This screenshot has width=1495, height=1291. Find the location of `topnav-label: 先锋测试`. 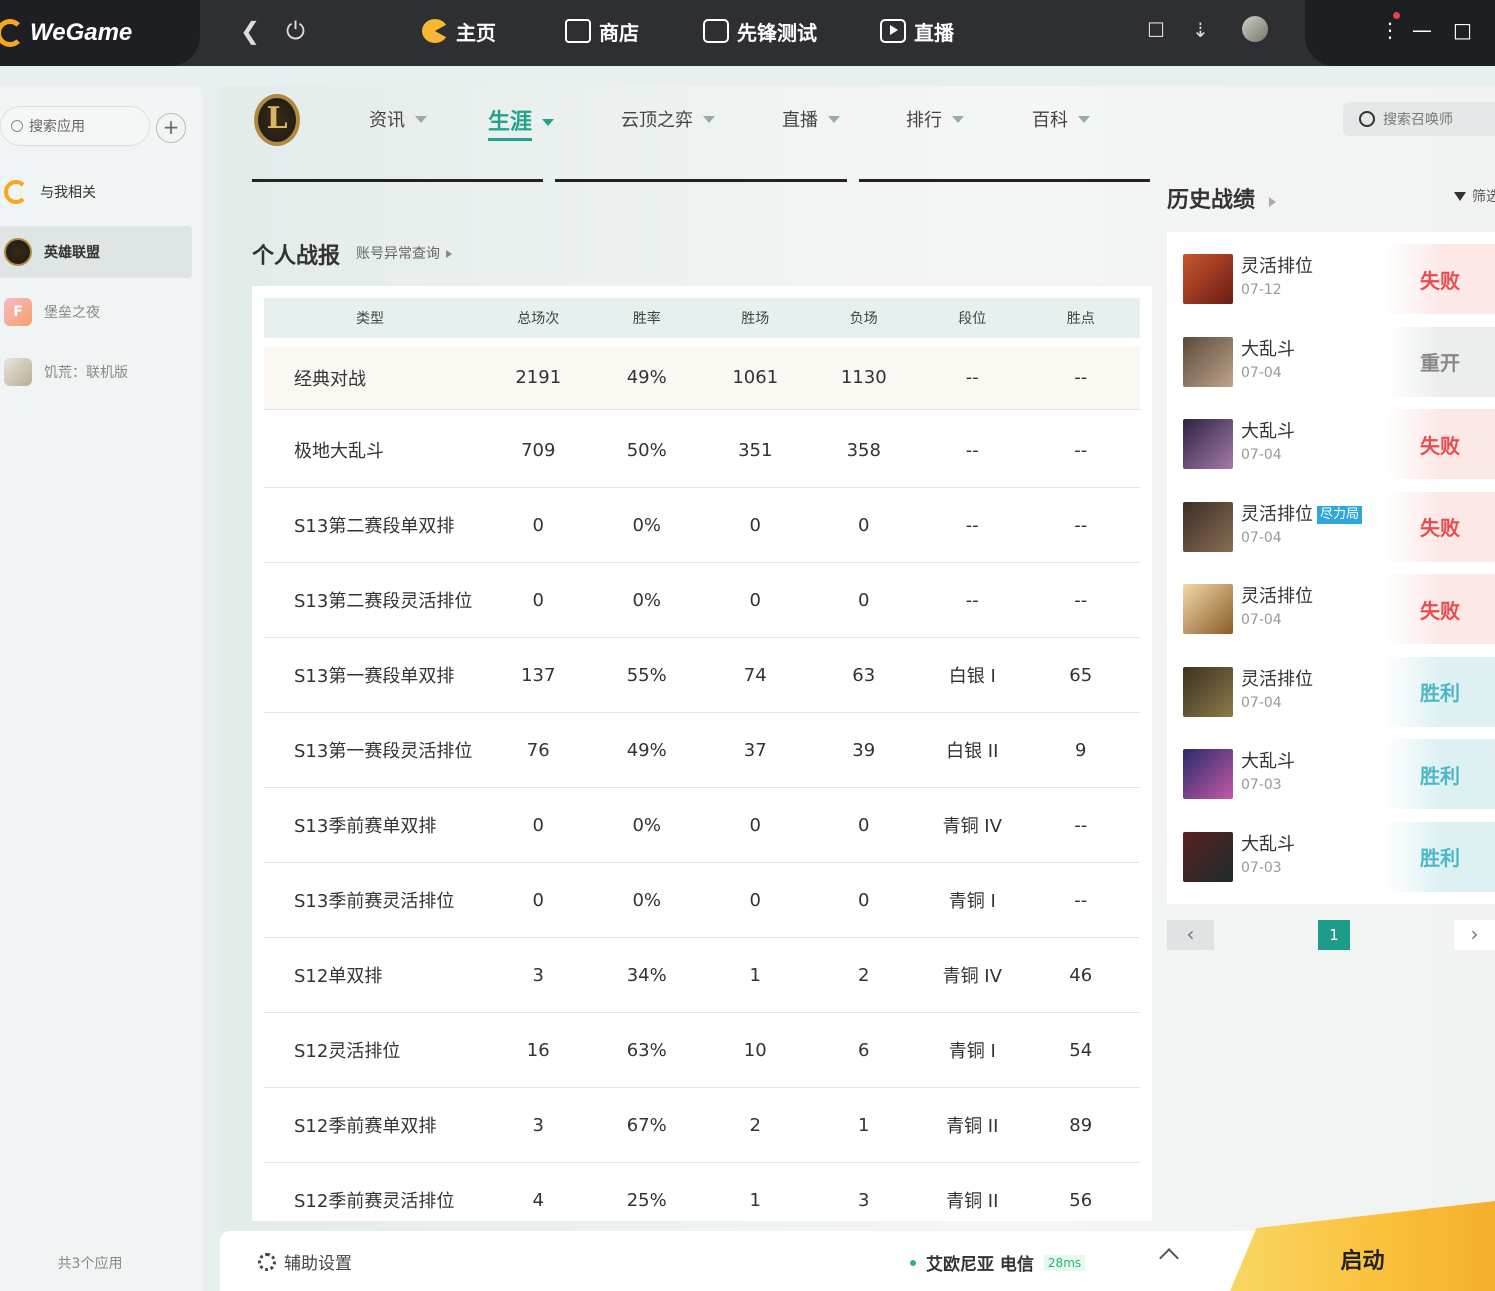

topnav-label: 先锋测试 is located at coordinates (777, 32).